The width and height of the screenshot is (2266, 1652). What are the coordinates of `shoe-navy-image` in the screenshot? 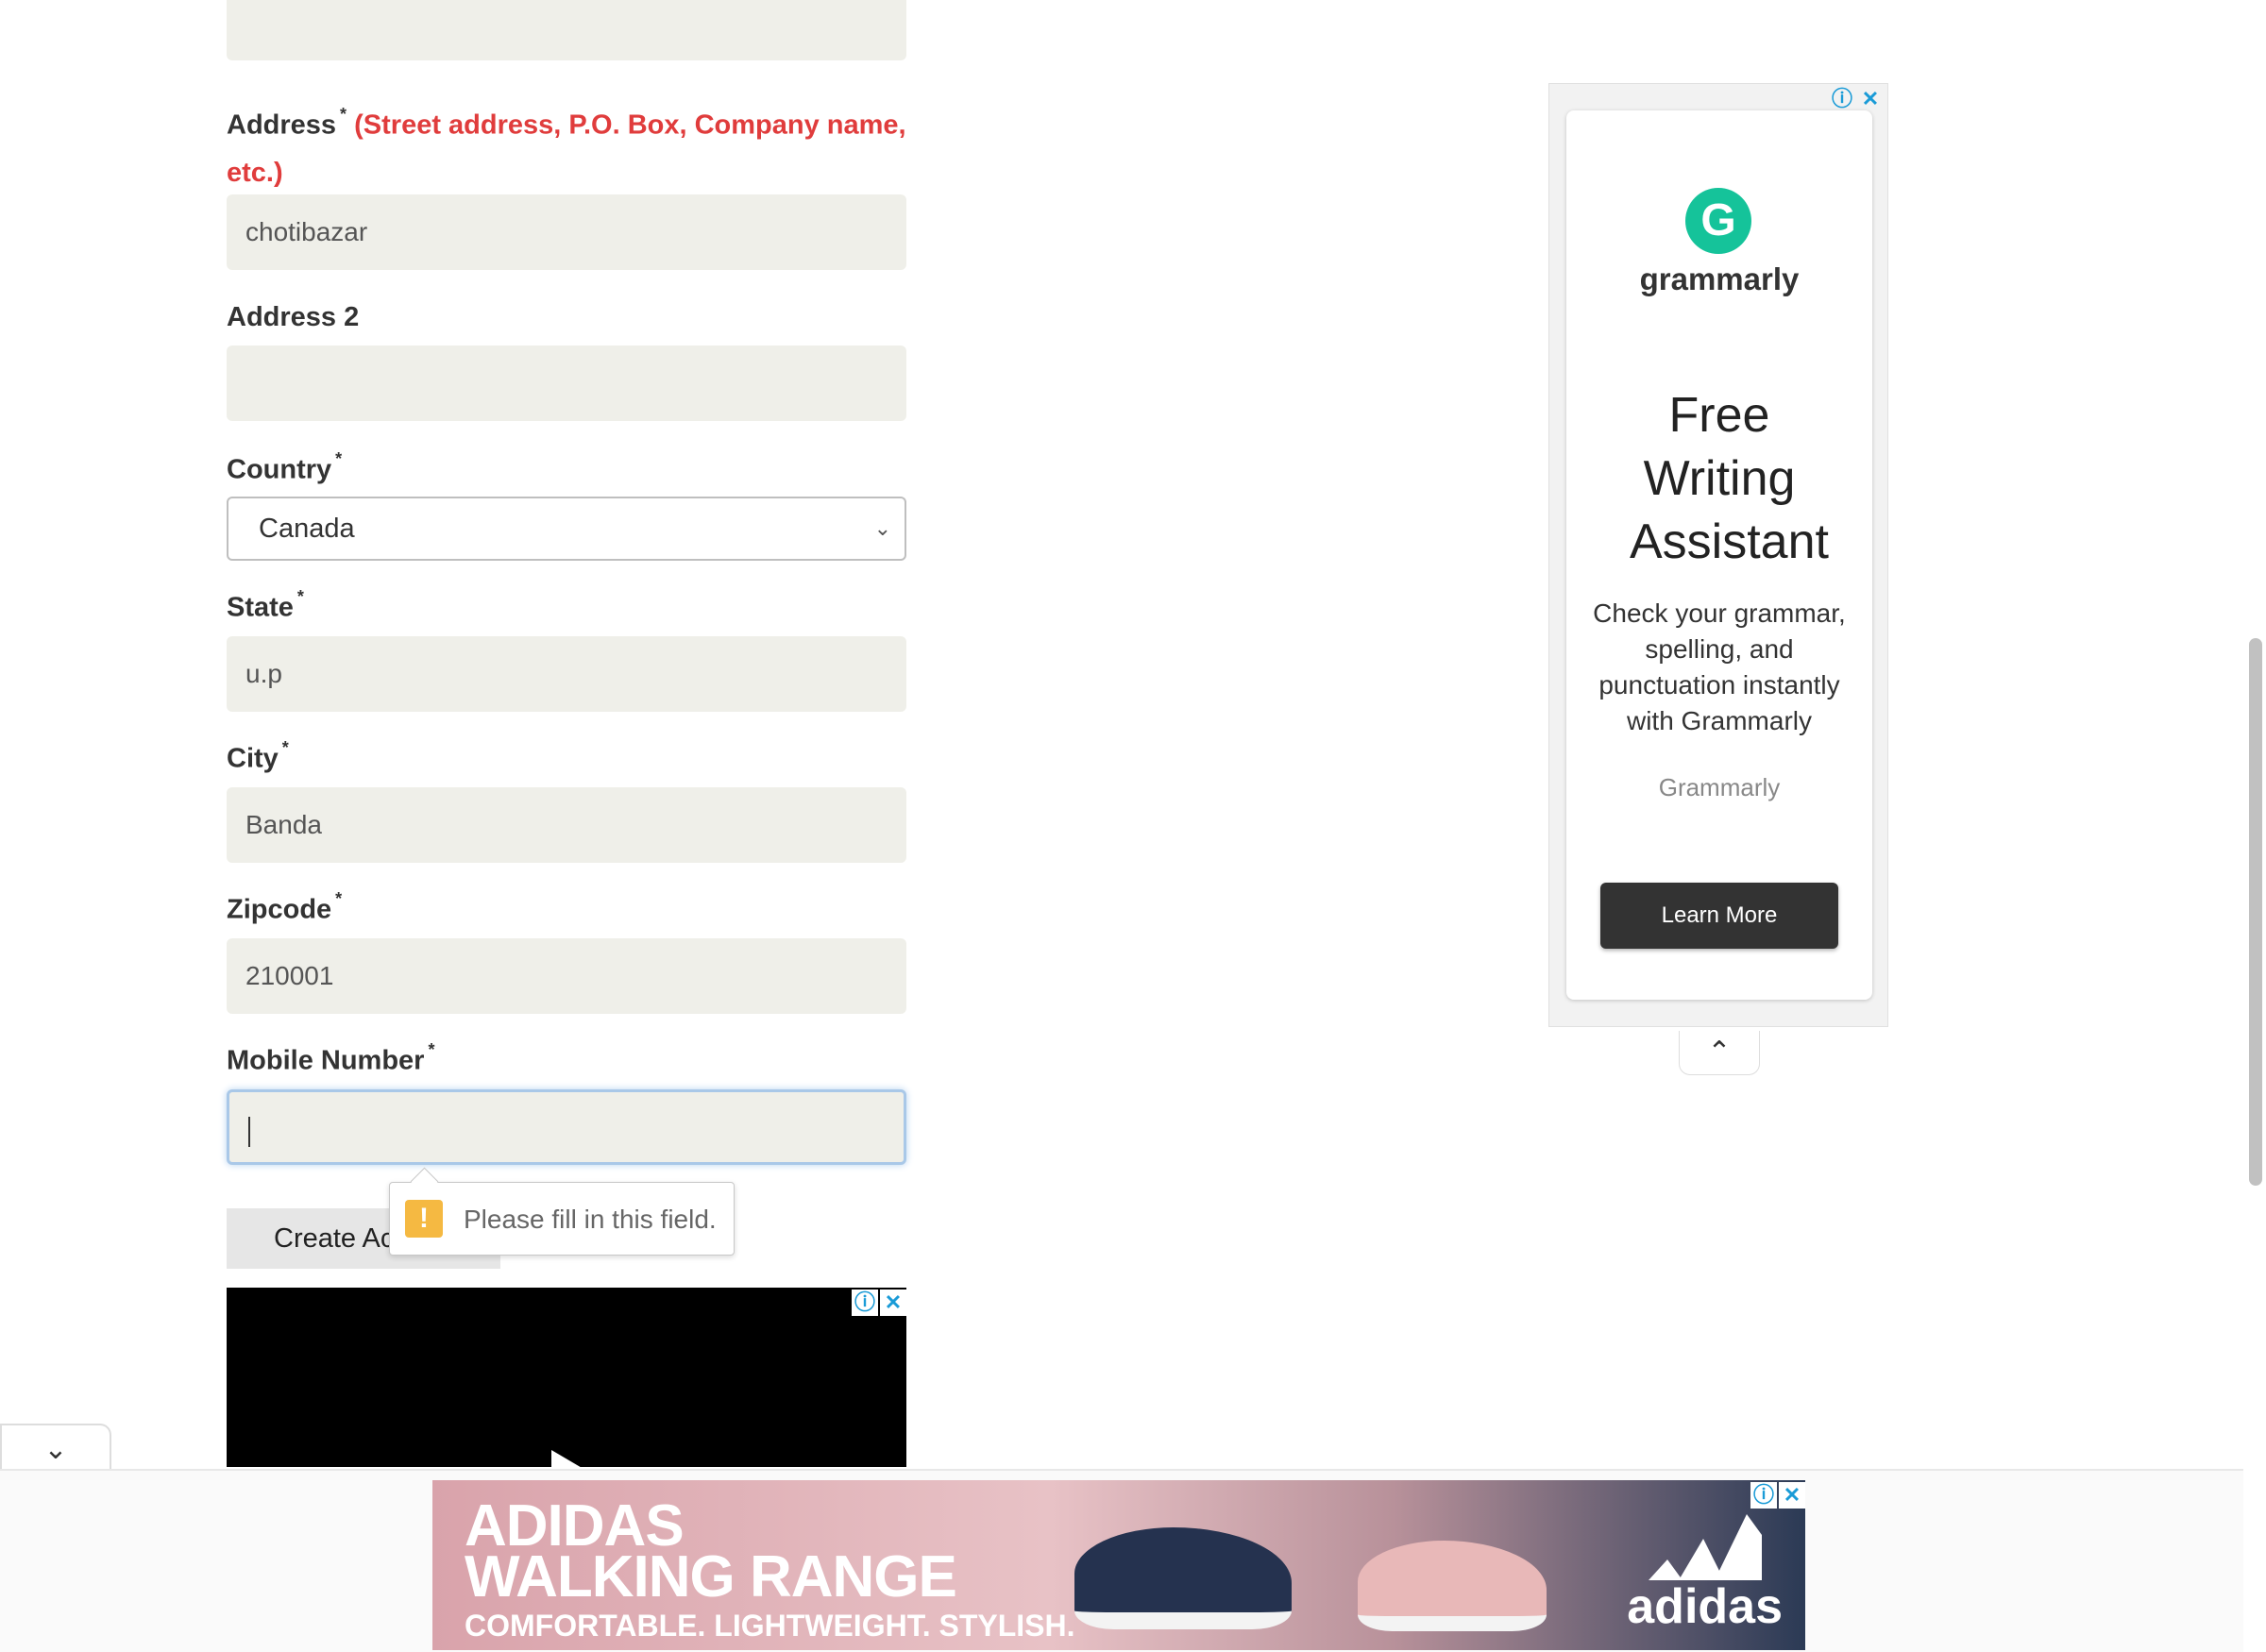 It's located at (1183, 1578).